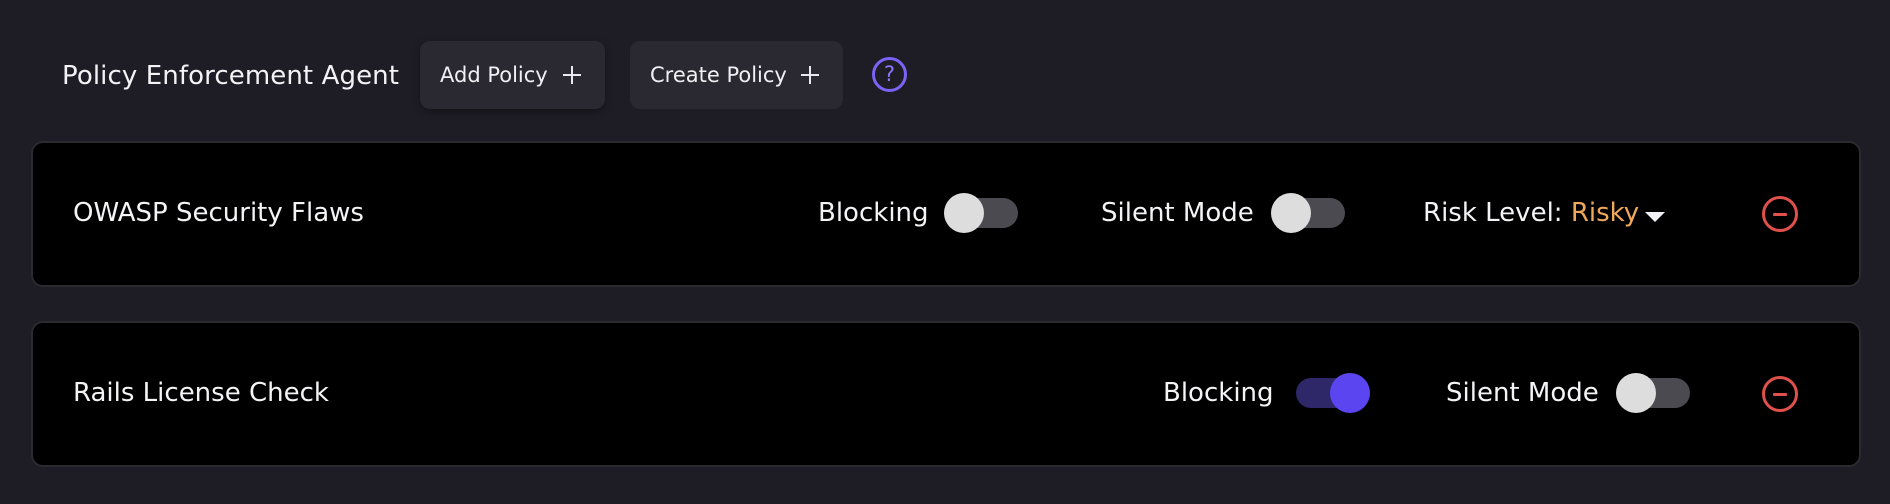 The width and height of the screenshot is (1890, 504). What do you see at coordinates (218, 213) in the screenshot?
I see `policy-name: OWASP Security Flaws` at bounding box center [218, 213].